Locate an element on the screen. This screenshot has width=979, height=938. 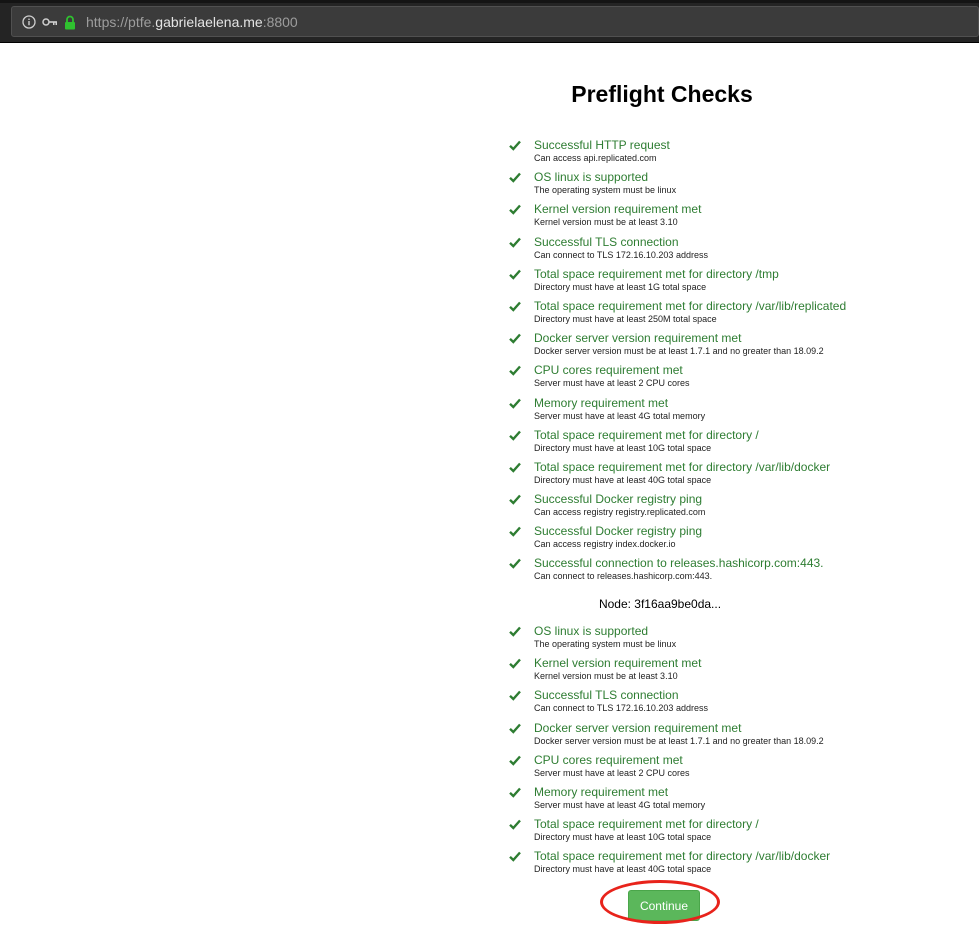
address-bar-icons is located at coordinates (49, 22).